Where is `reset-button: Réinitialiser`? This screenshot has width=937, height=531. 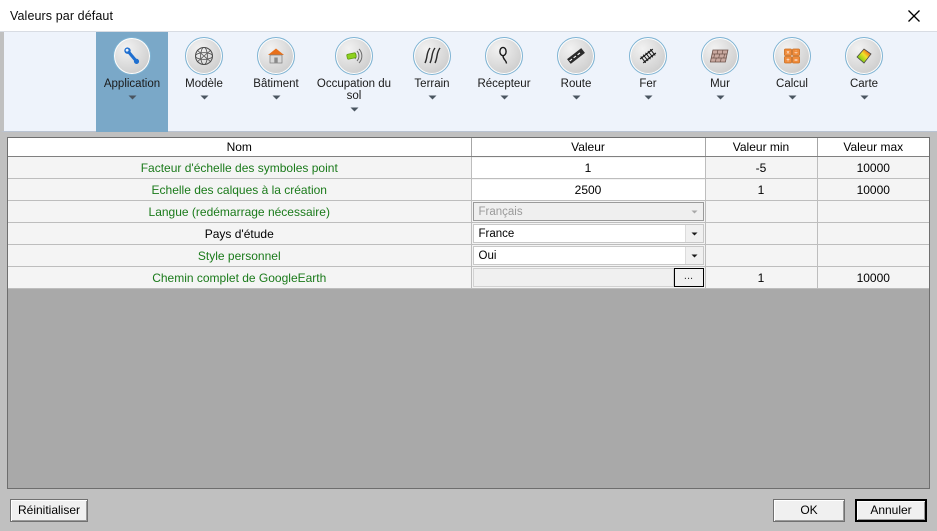 reset-button: Réinitialiser is located at coordinates (49, 510).